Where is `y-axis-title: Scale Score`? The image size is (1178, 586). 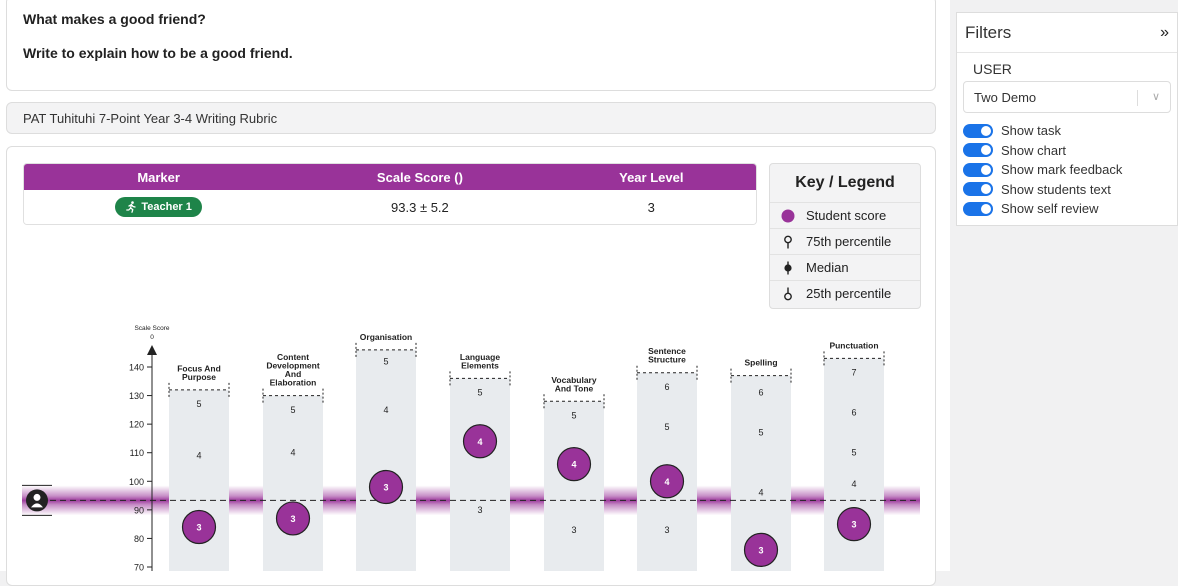 y-axis-title: Scale Score is located at coordinates (151, 328).